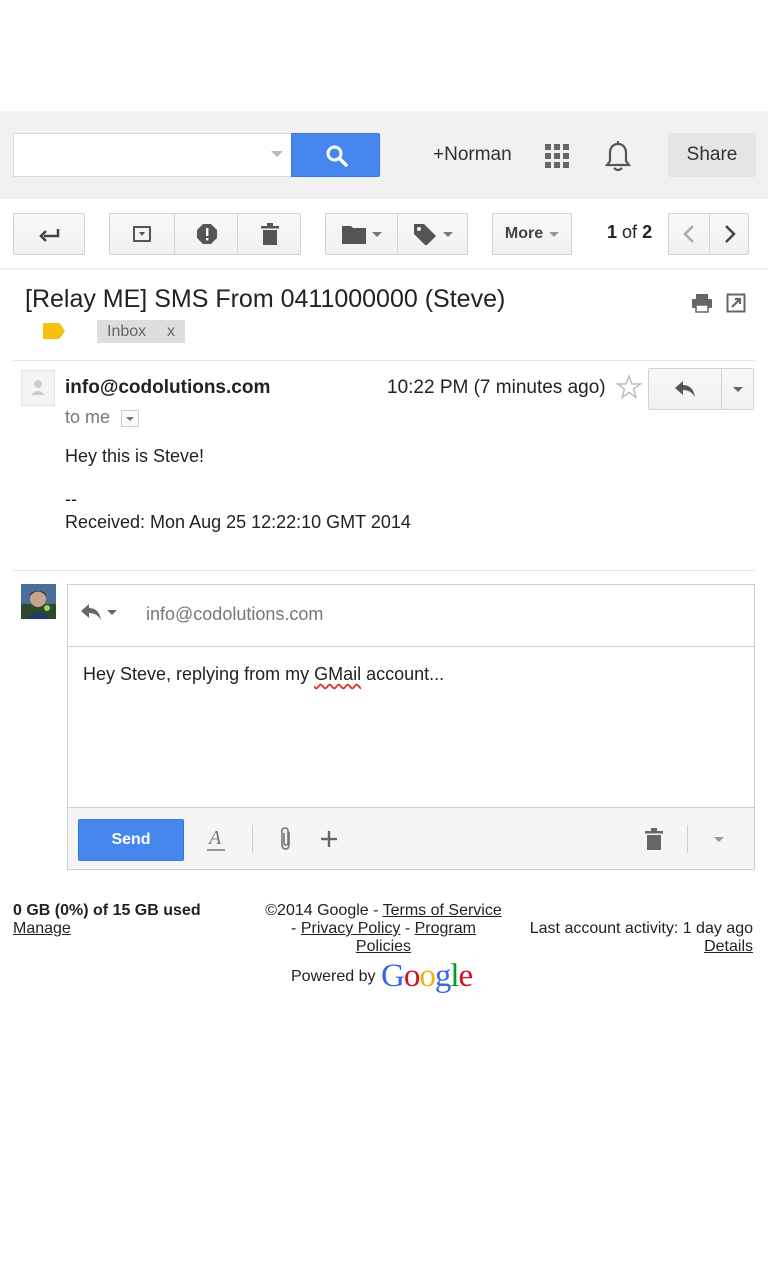 This screenshot has width=768, height=1280. I want to click on chevron-down-icon, so click(738, 389).